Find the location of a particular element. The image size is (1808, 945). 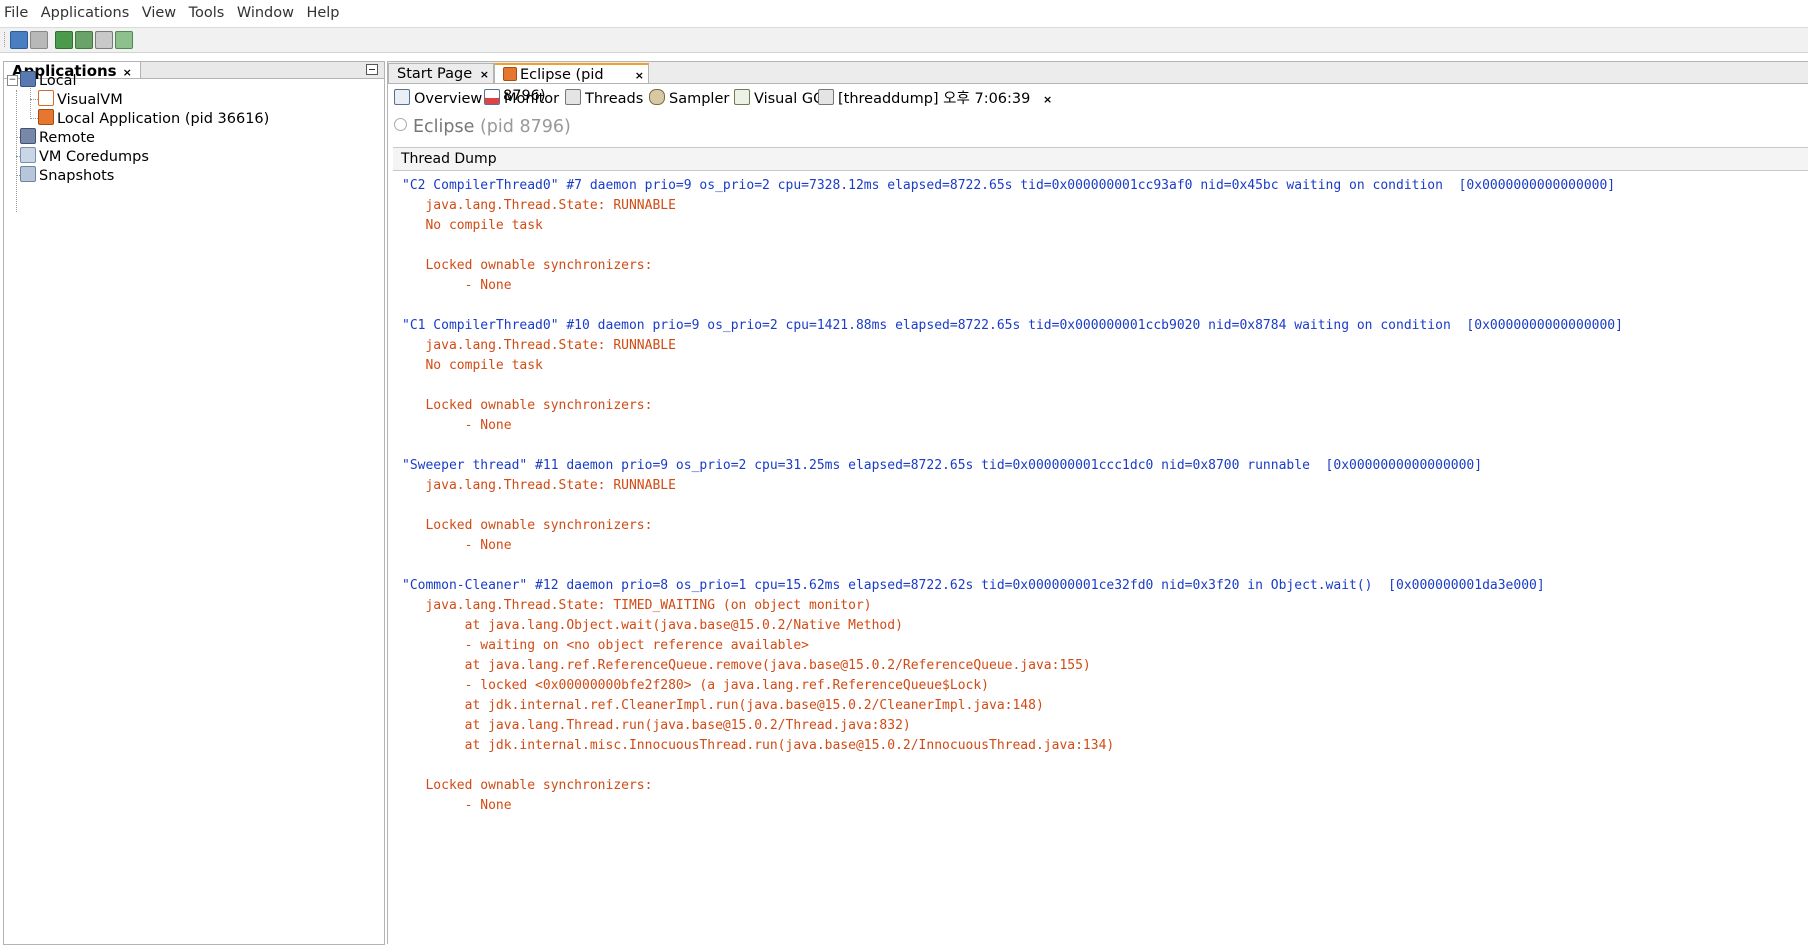

tree-item-remote-label: Remote is located at coordinates (67, 138).